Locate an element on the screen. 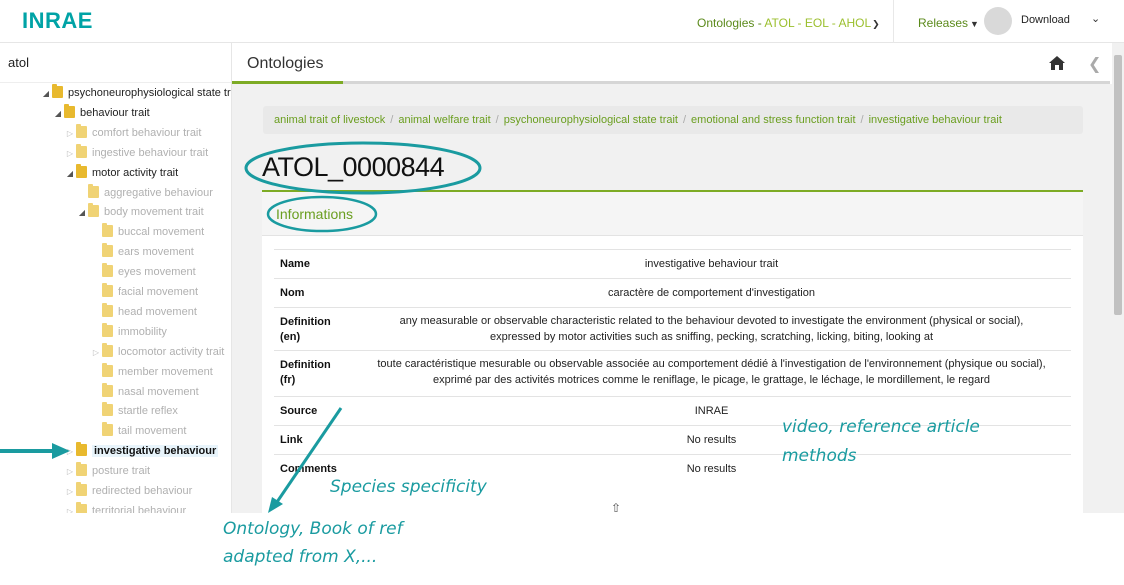  info-key-line: (en) is located at coordinates (290, 337).